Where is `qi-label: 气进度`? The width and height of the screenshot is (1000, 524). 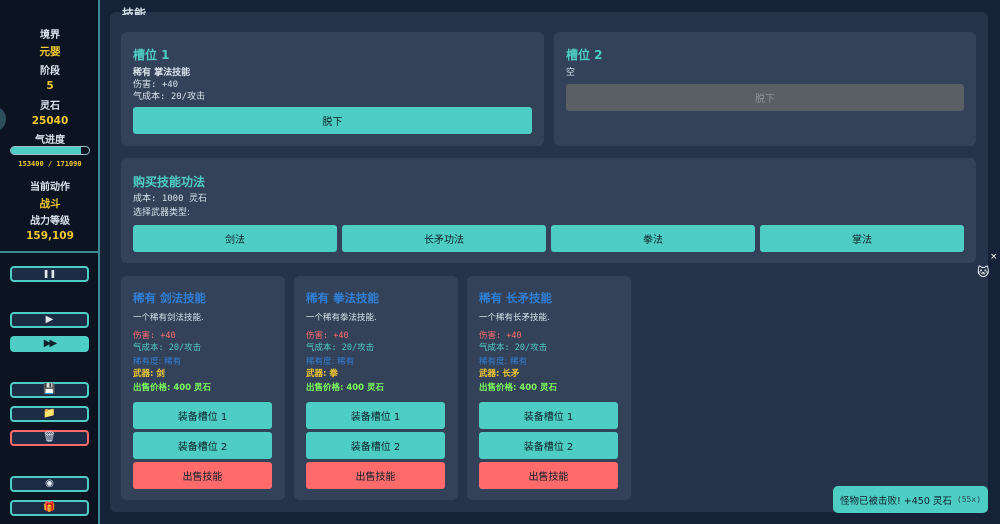 qi-label: 气进度 is located at coordinates (50, 140).